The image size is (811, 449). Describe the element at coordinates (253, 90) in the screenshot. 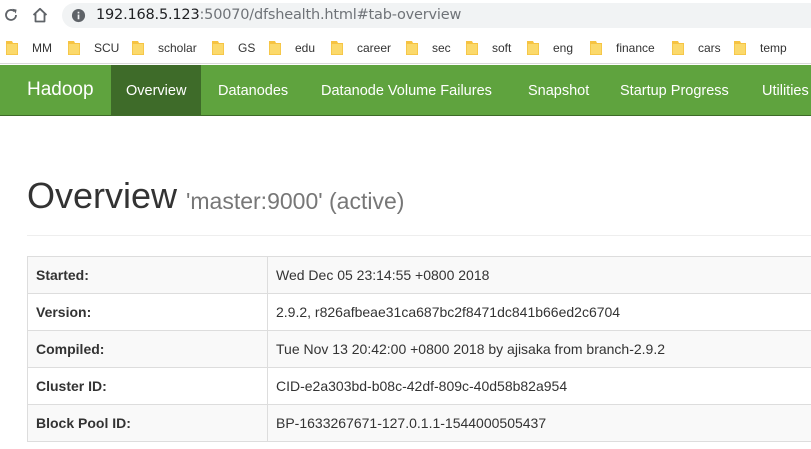

I see `tab-datanodes: Datanodes` at that location.